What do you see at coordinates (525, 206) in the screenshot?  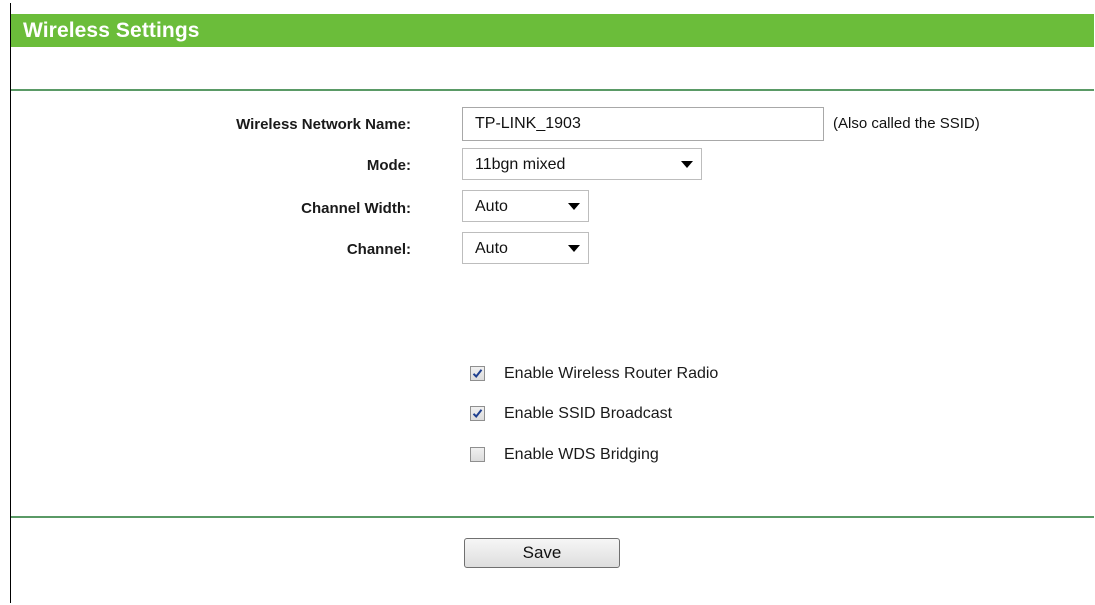 I see `channel-width-select: Auto` at bounding box center [525, 206].